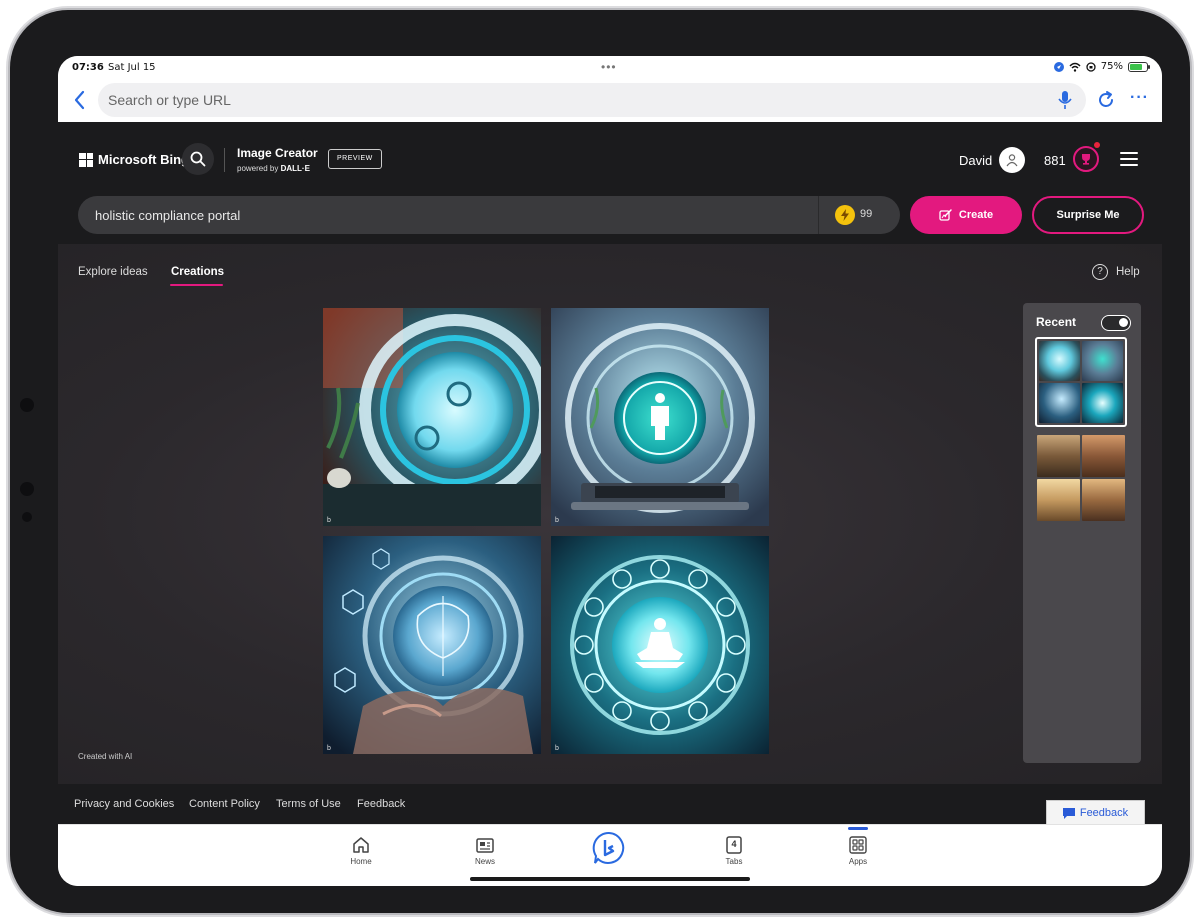 Image resolution: width=1200 pixels, height=923 pixels. I want to click on bing-chat-icon, so click(608, 847).